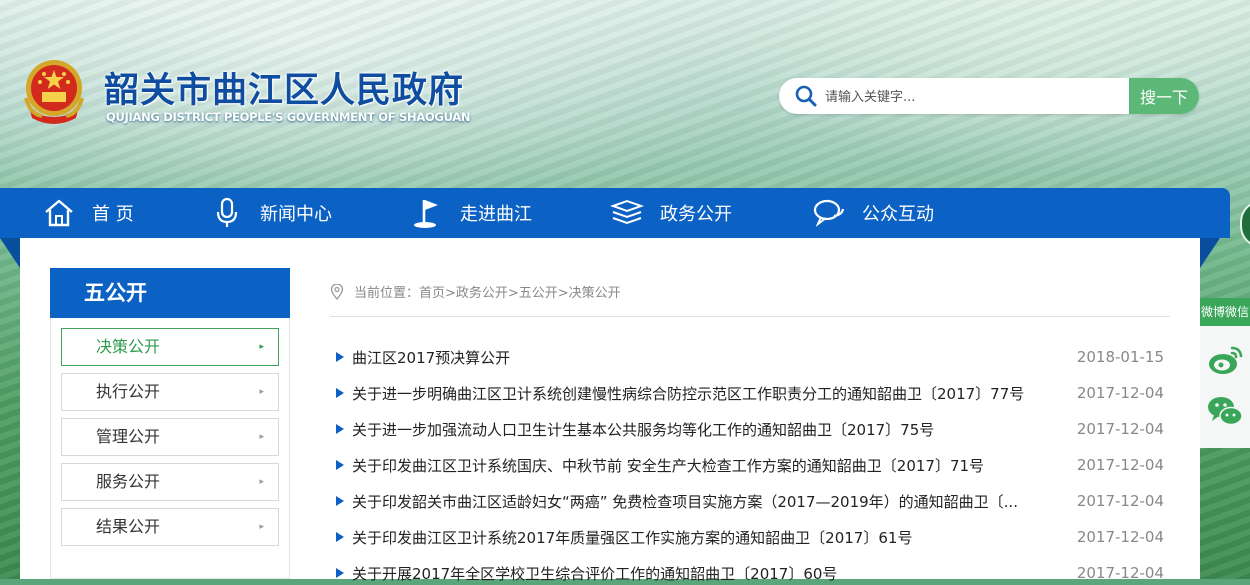  I want to click on social-panel-header: 微博微信, so click(1225, 312).